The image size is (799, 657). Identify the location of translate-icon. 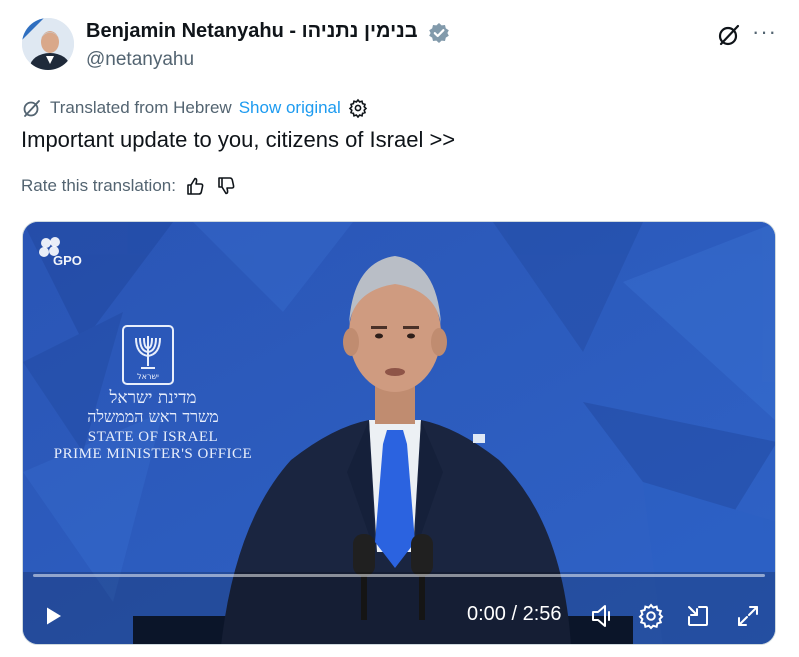
(31, 108).